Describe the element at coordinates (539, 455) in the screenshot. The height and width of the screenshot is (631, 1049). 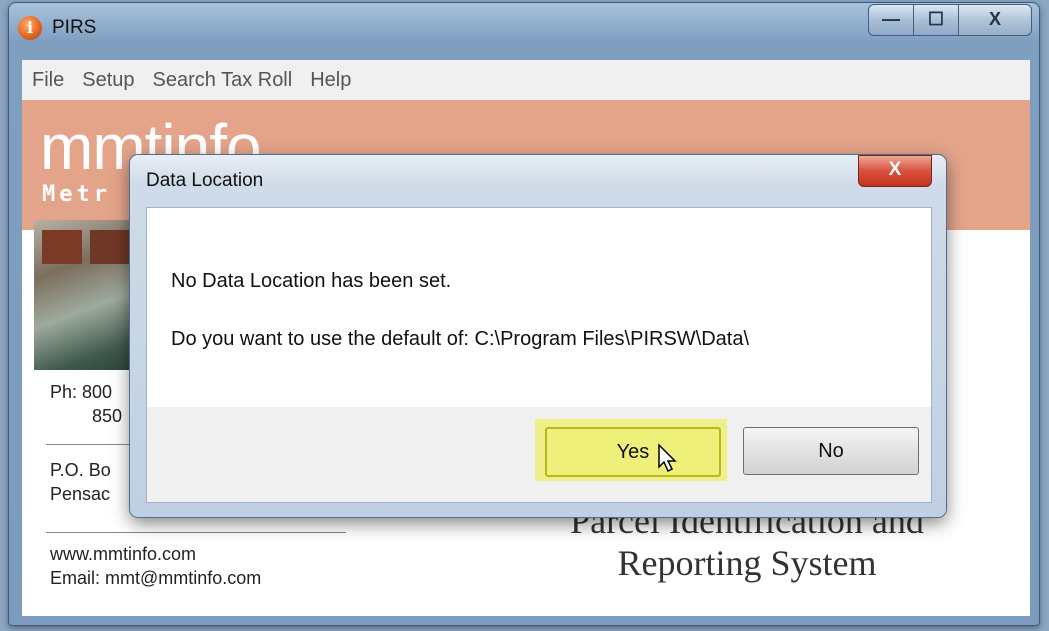
I see `dialog-footer: Yes No` at that location.